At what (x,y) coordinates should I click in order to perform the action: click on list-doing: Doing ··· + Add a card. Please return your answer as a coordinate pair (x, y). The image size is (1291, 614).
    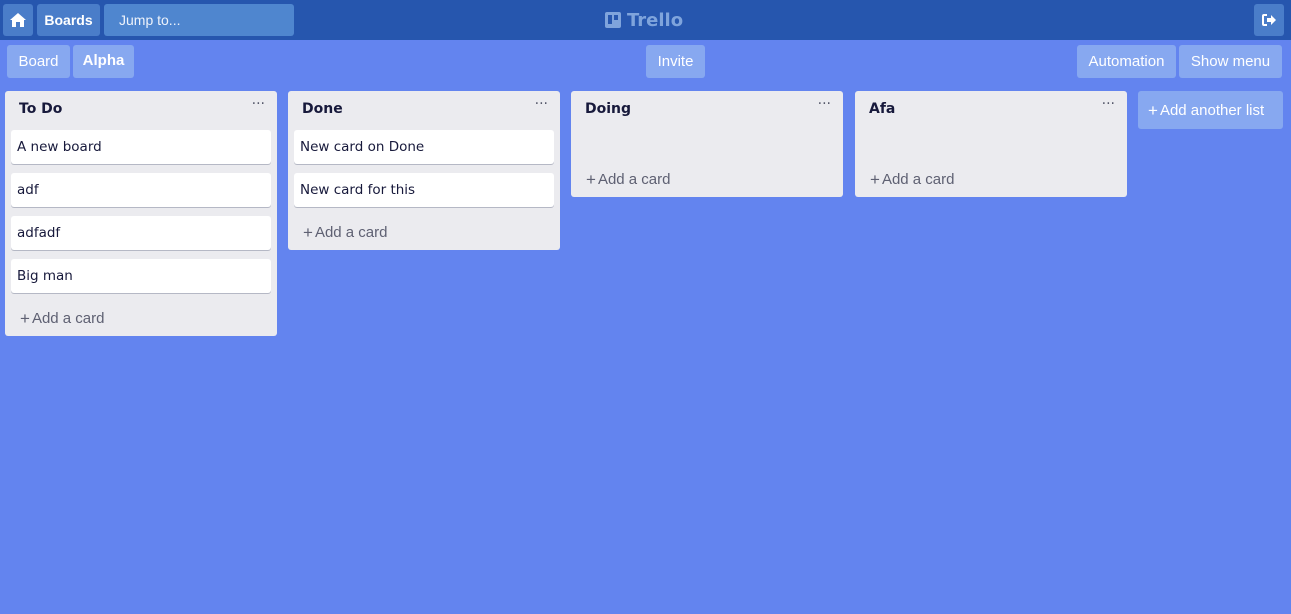
    Looking at the image, I should click on (707, 144).